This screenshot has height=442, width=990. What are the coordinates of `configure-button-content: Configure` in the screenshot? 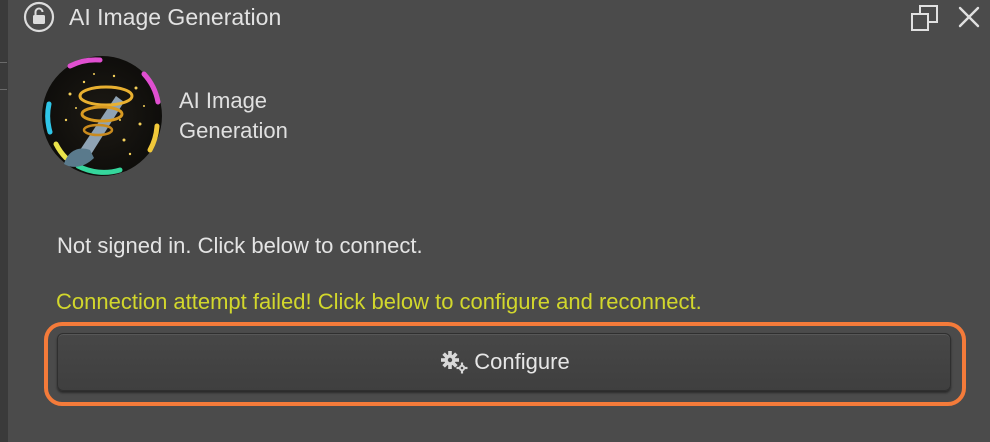 It's located at (504, 362).